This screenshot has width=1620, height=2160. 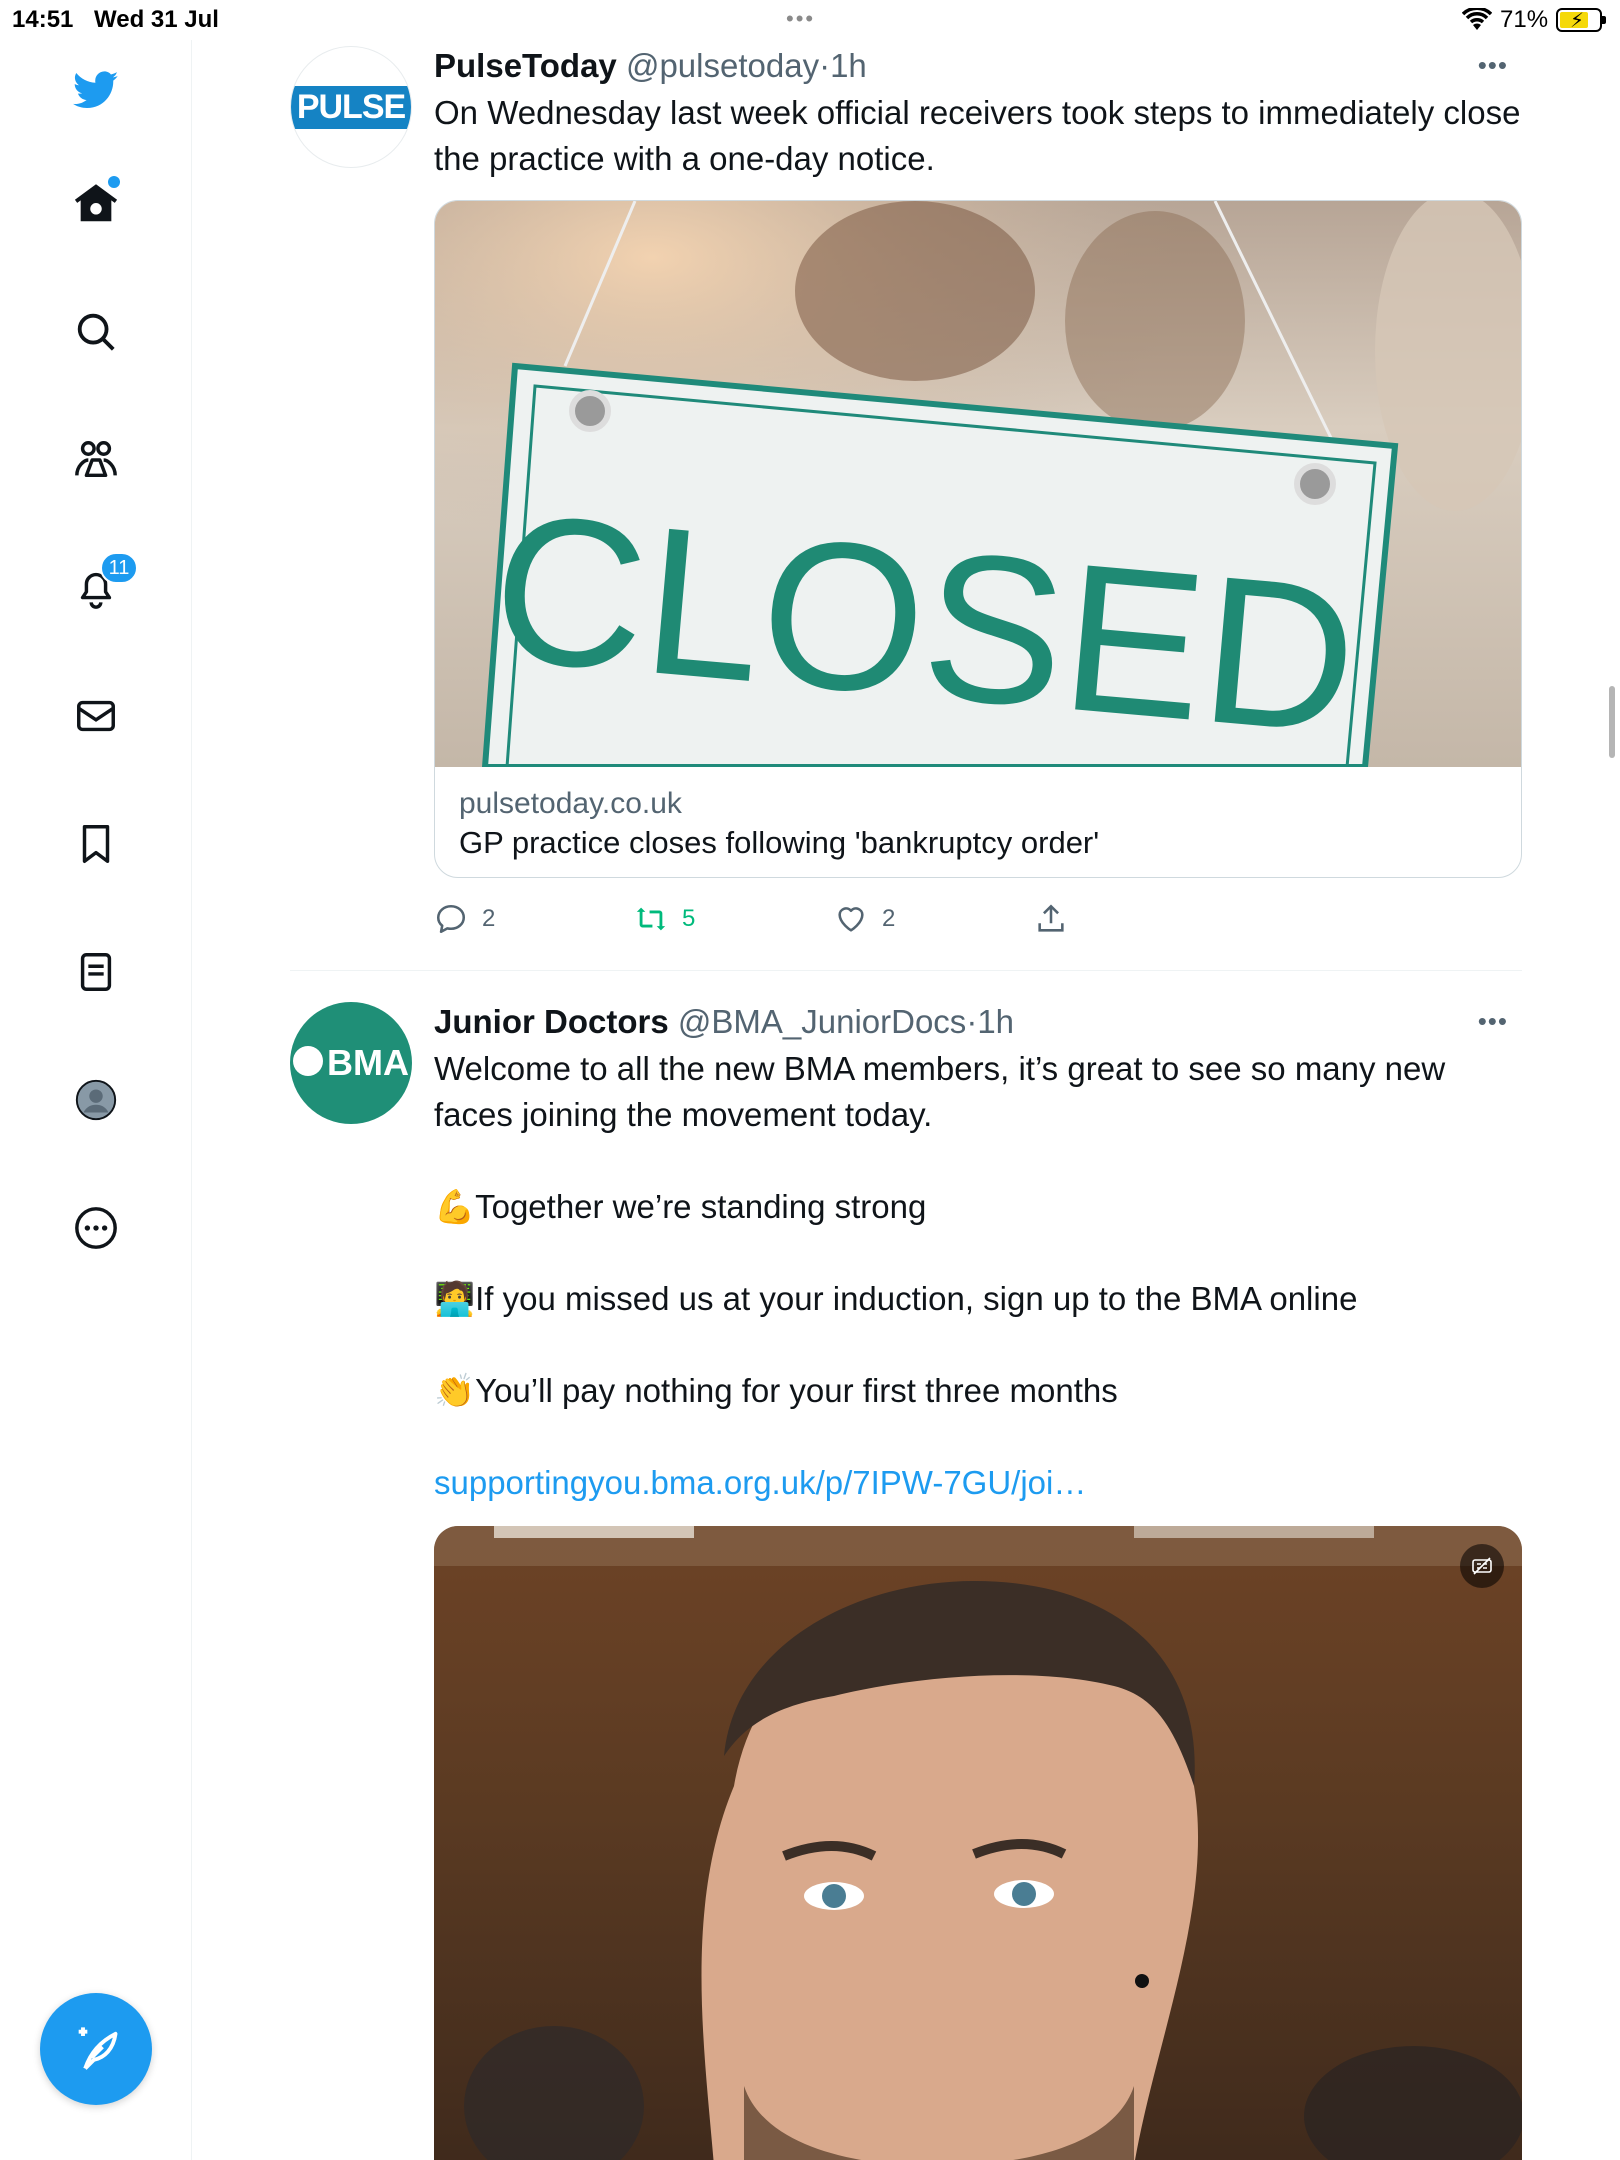 I want to click on bma-logo-text: BMA, so click(x=368, y=1062).